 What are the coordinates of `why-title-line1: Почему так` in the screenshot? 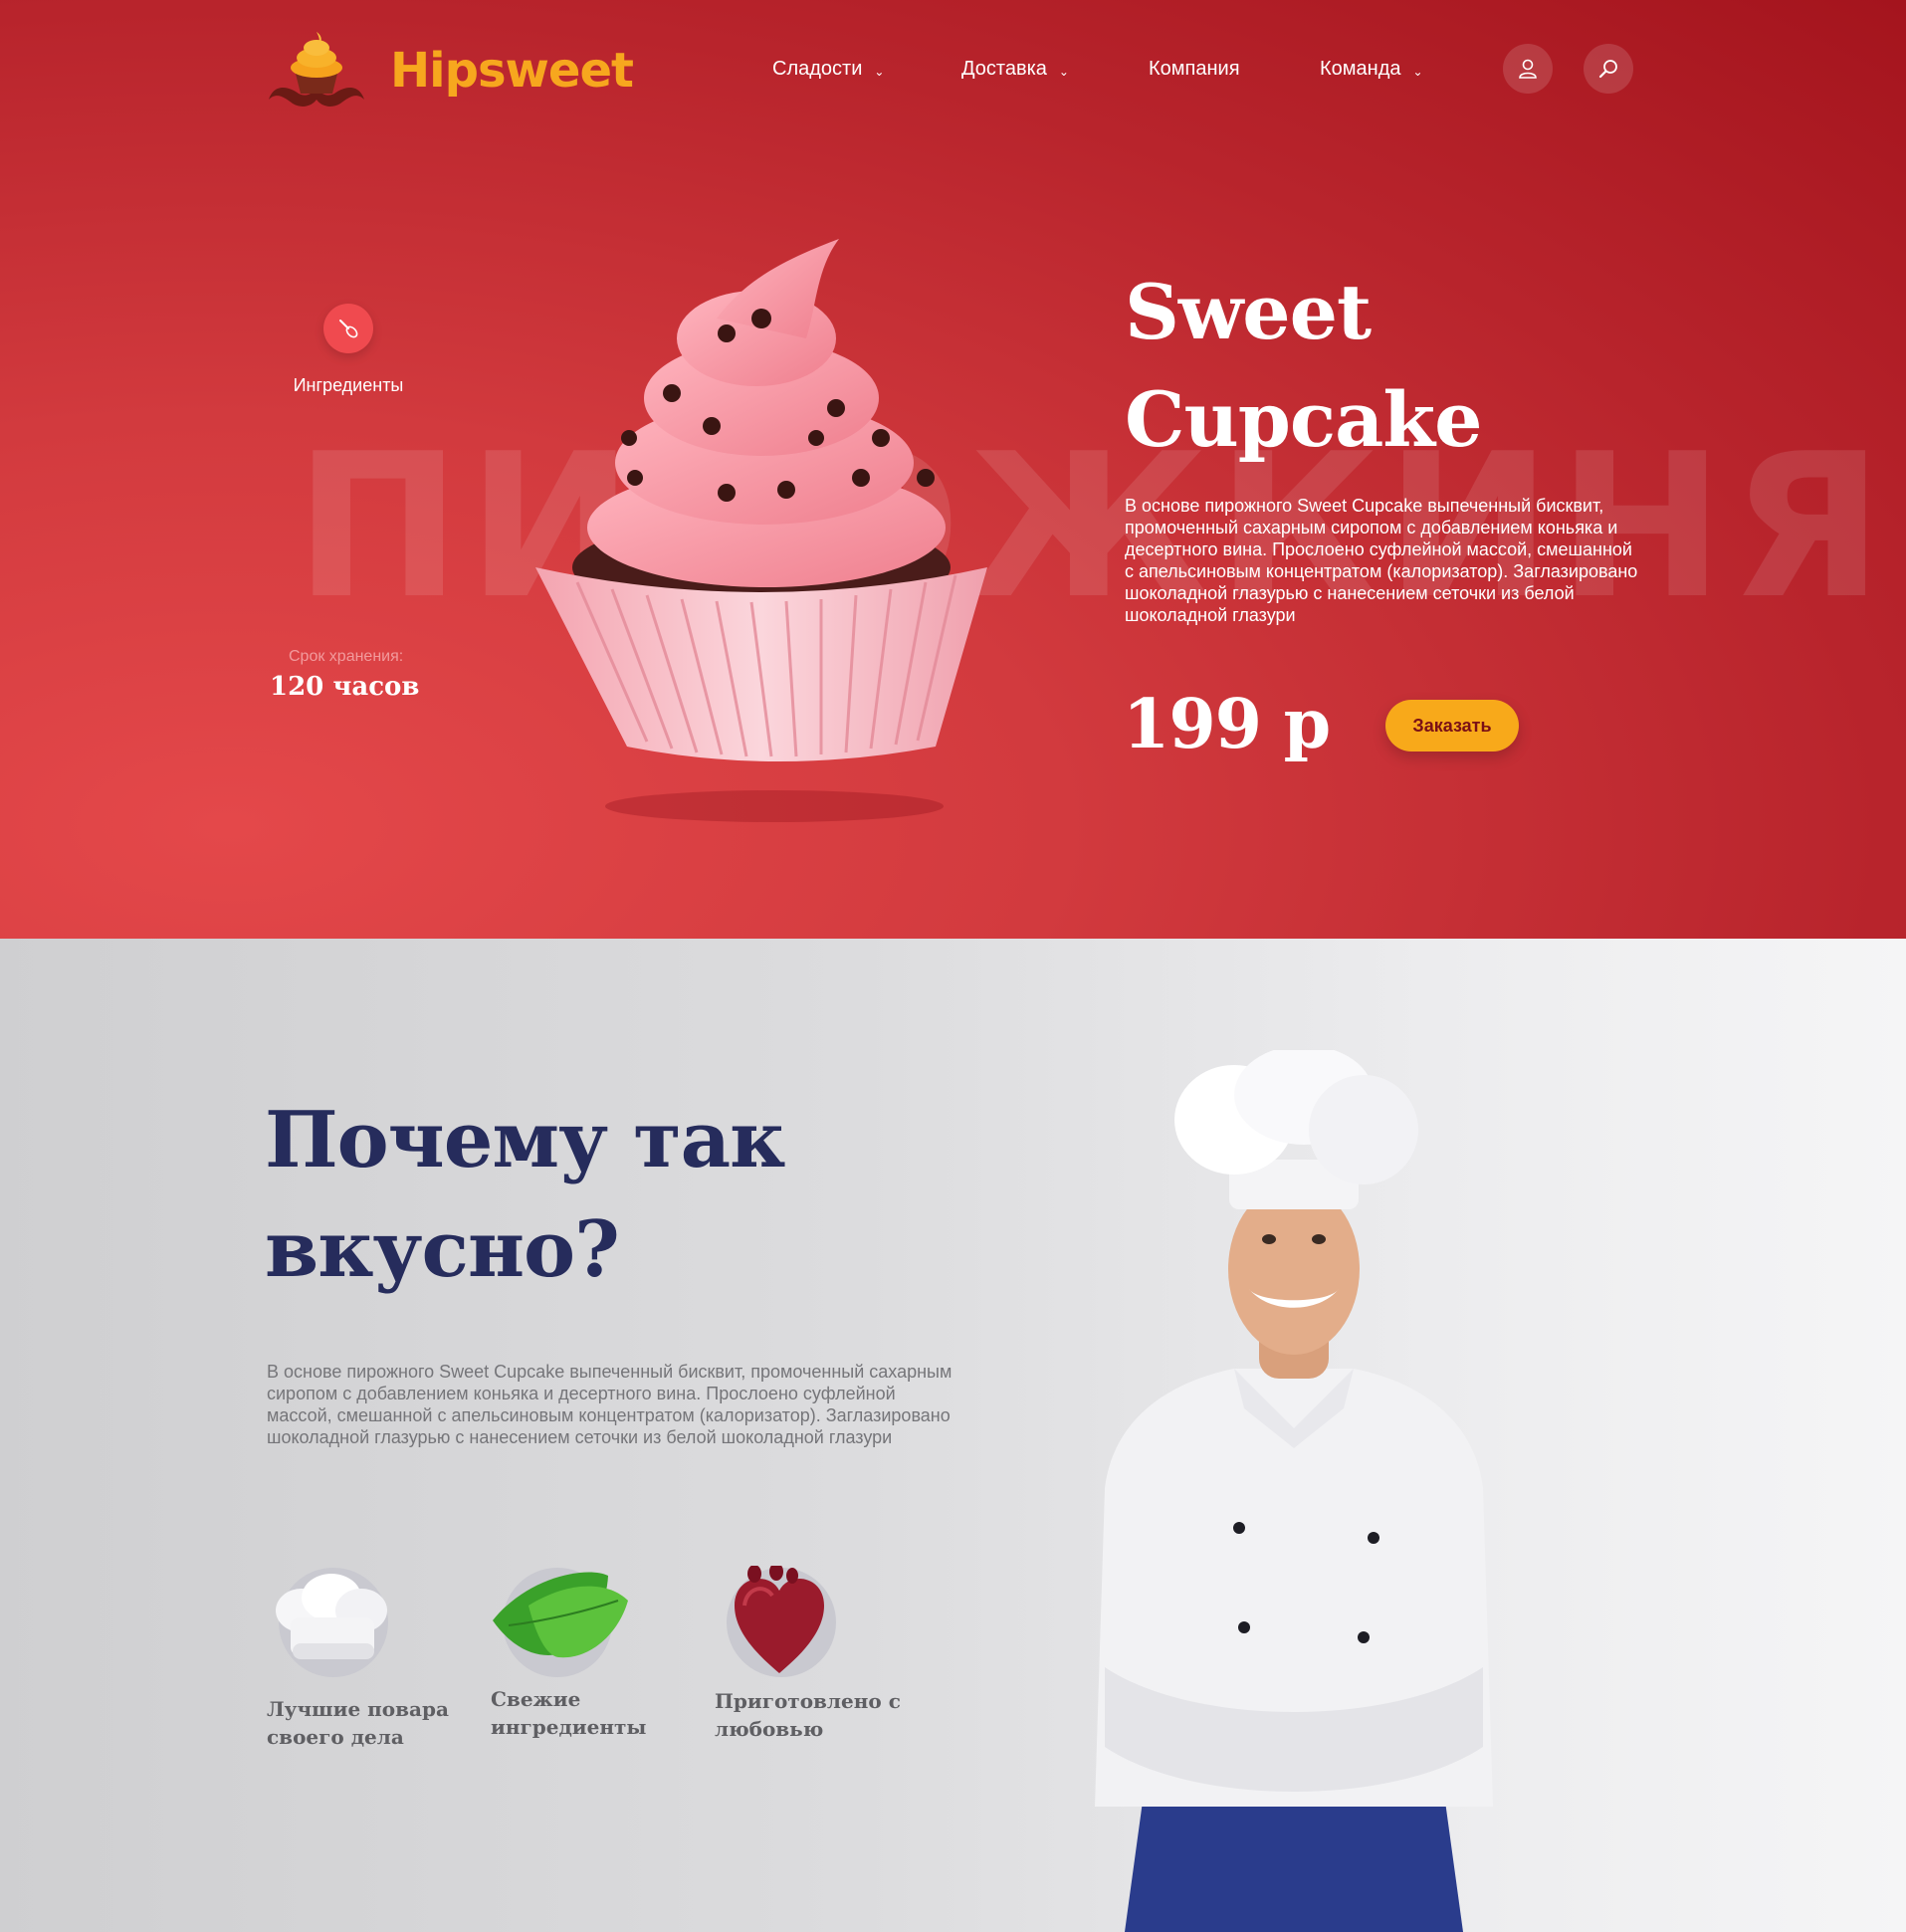 It's located at (525, 1140).